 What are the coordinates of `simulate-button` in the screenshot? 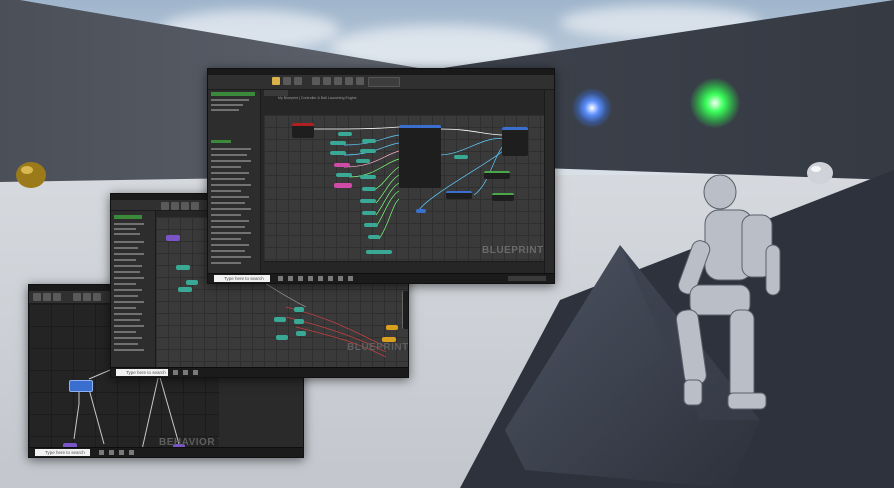 It's located at (349, 81).